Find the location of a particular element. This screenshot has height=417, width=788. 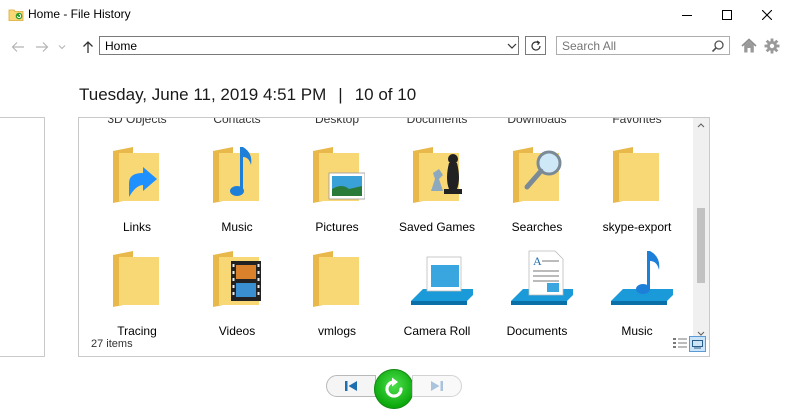

folder-saved-games-icon is located at coordinates (437, 175).